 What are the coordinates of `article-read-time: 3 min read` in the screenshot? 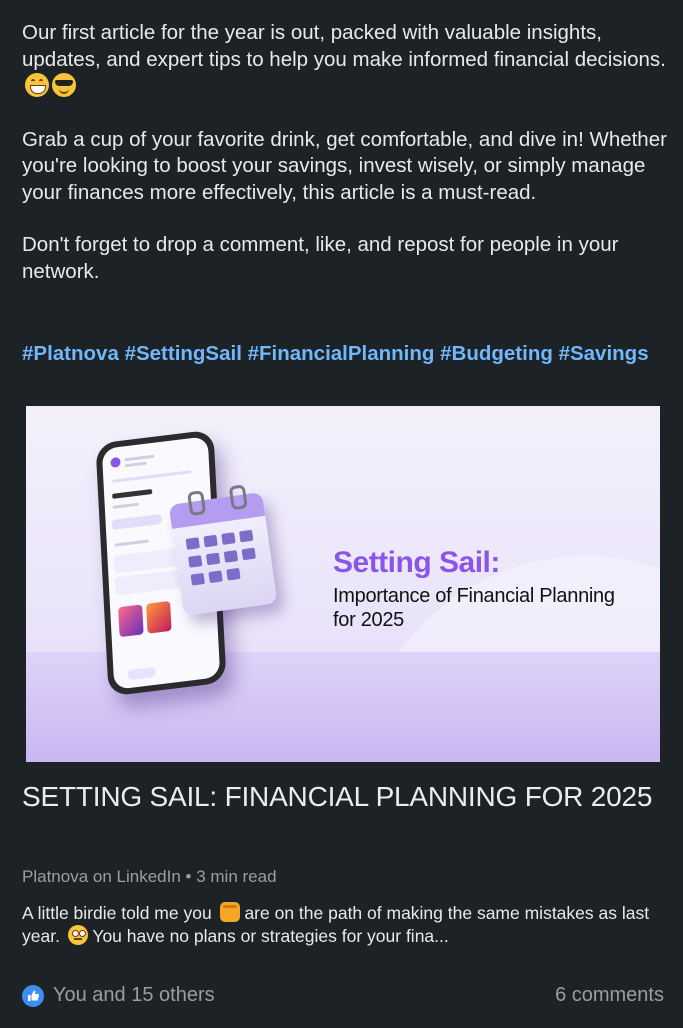 It's located at (236, 876).